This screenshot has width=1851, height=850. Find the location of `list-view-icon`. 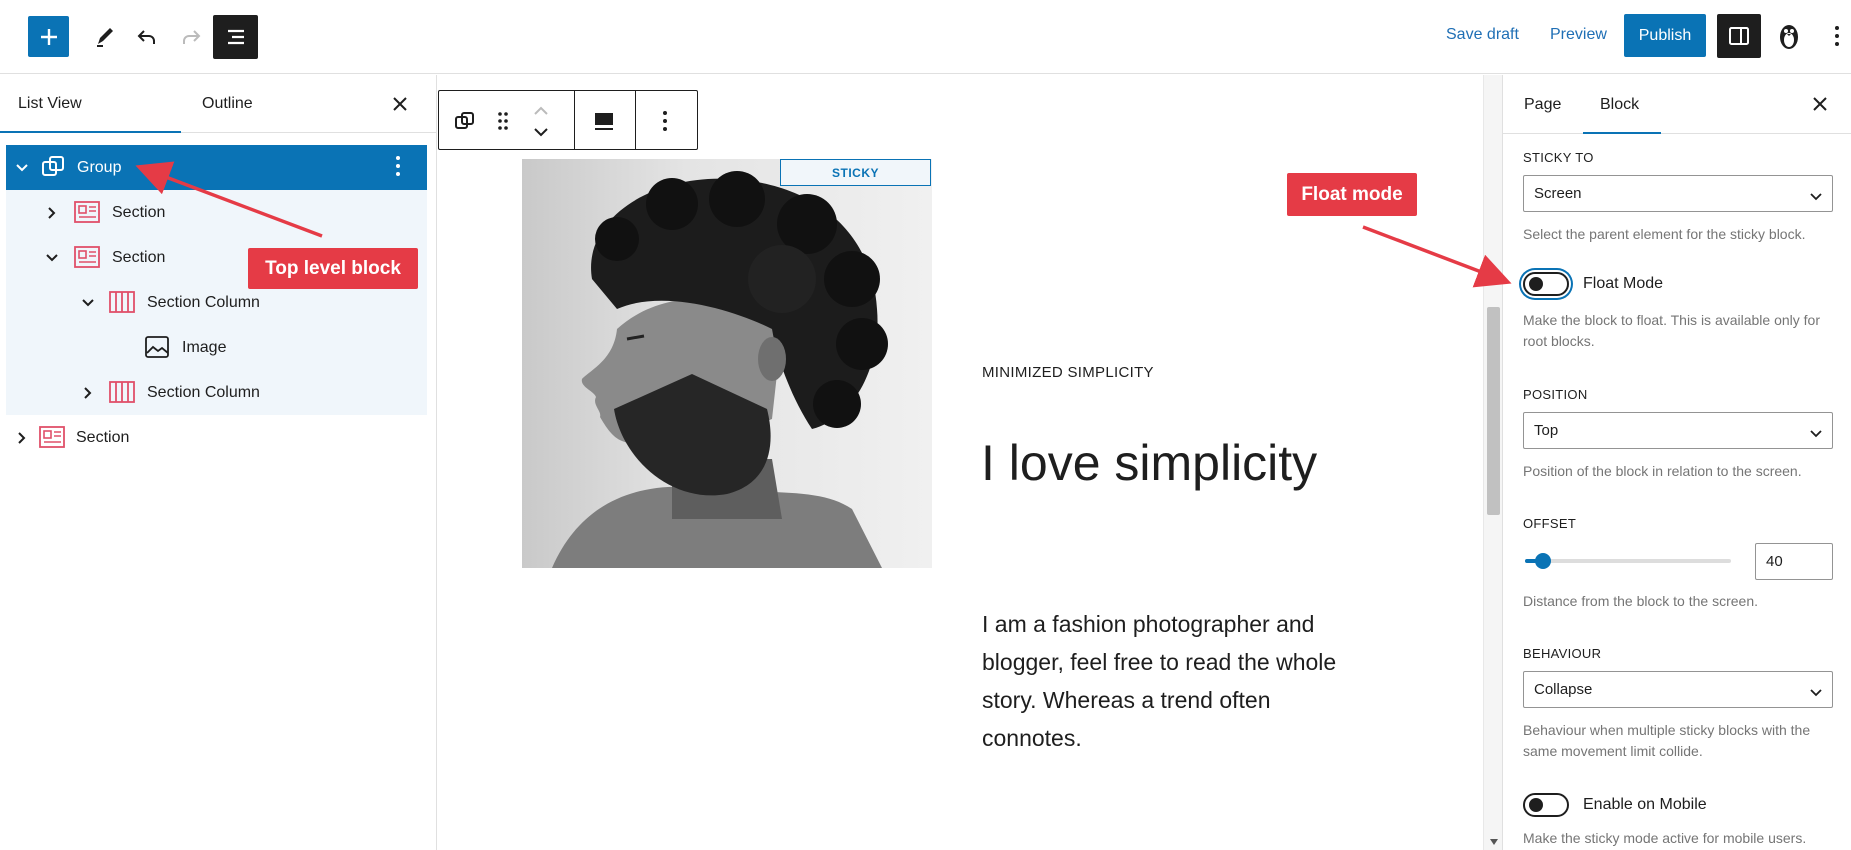

list-view-icon is located at coordinates (235, 37).